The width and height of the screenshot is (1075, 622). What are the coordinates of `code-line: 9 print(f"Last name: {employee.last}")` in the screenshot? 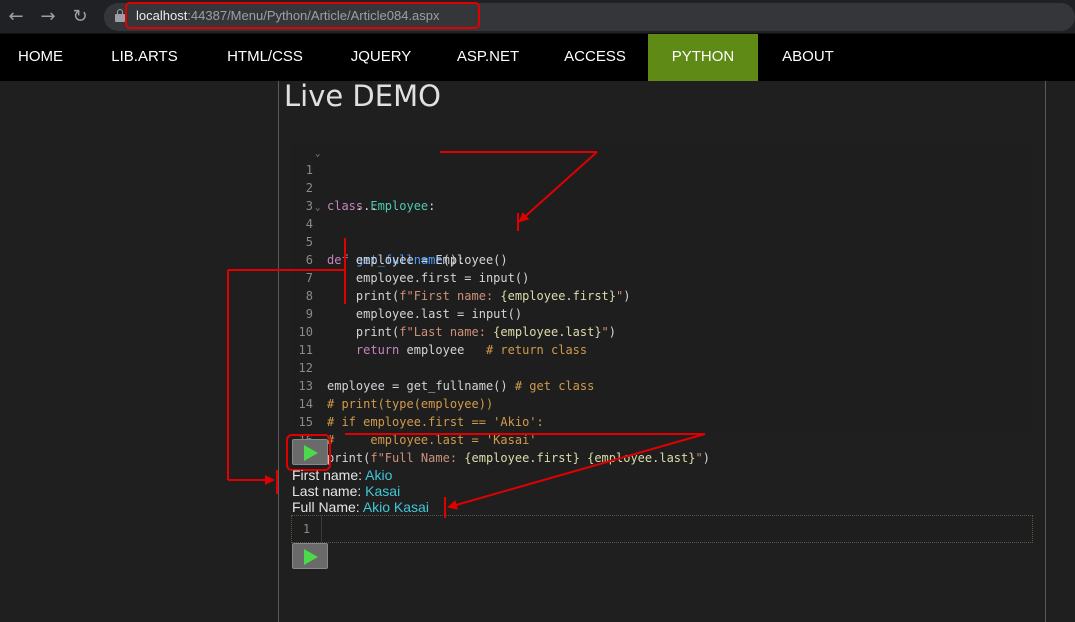 It's located at (662, 313).